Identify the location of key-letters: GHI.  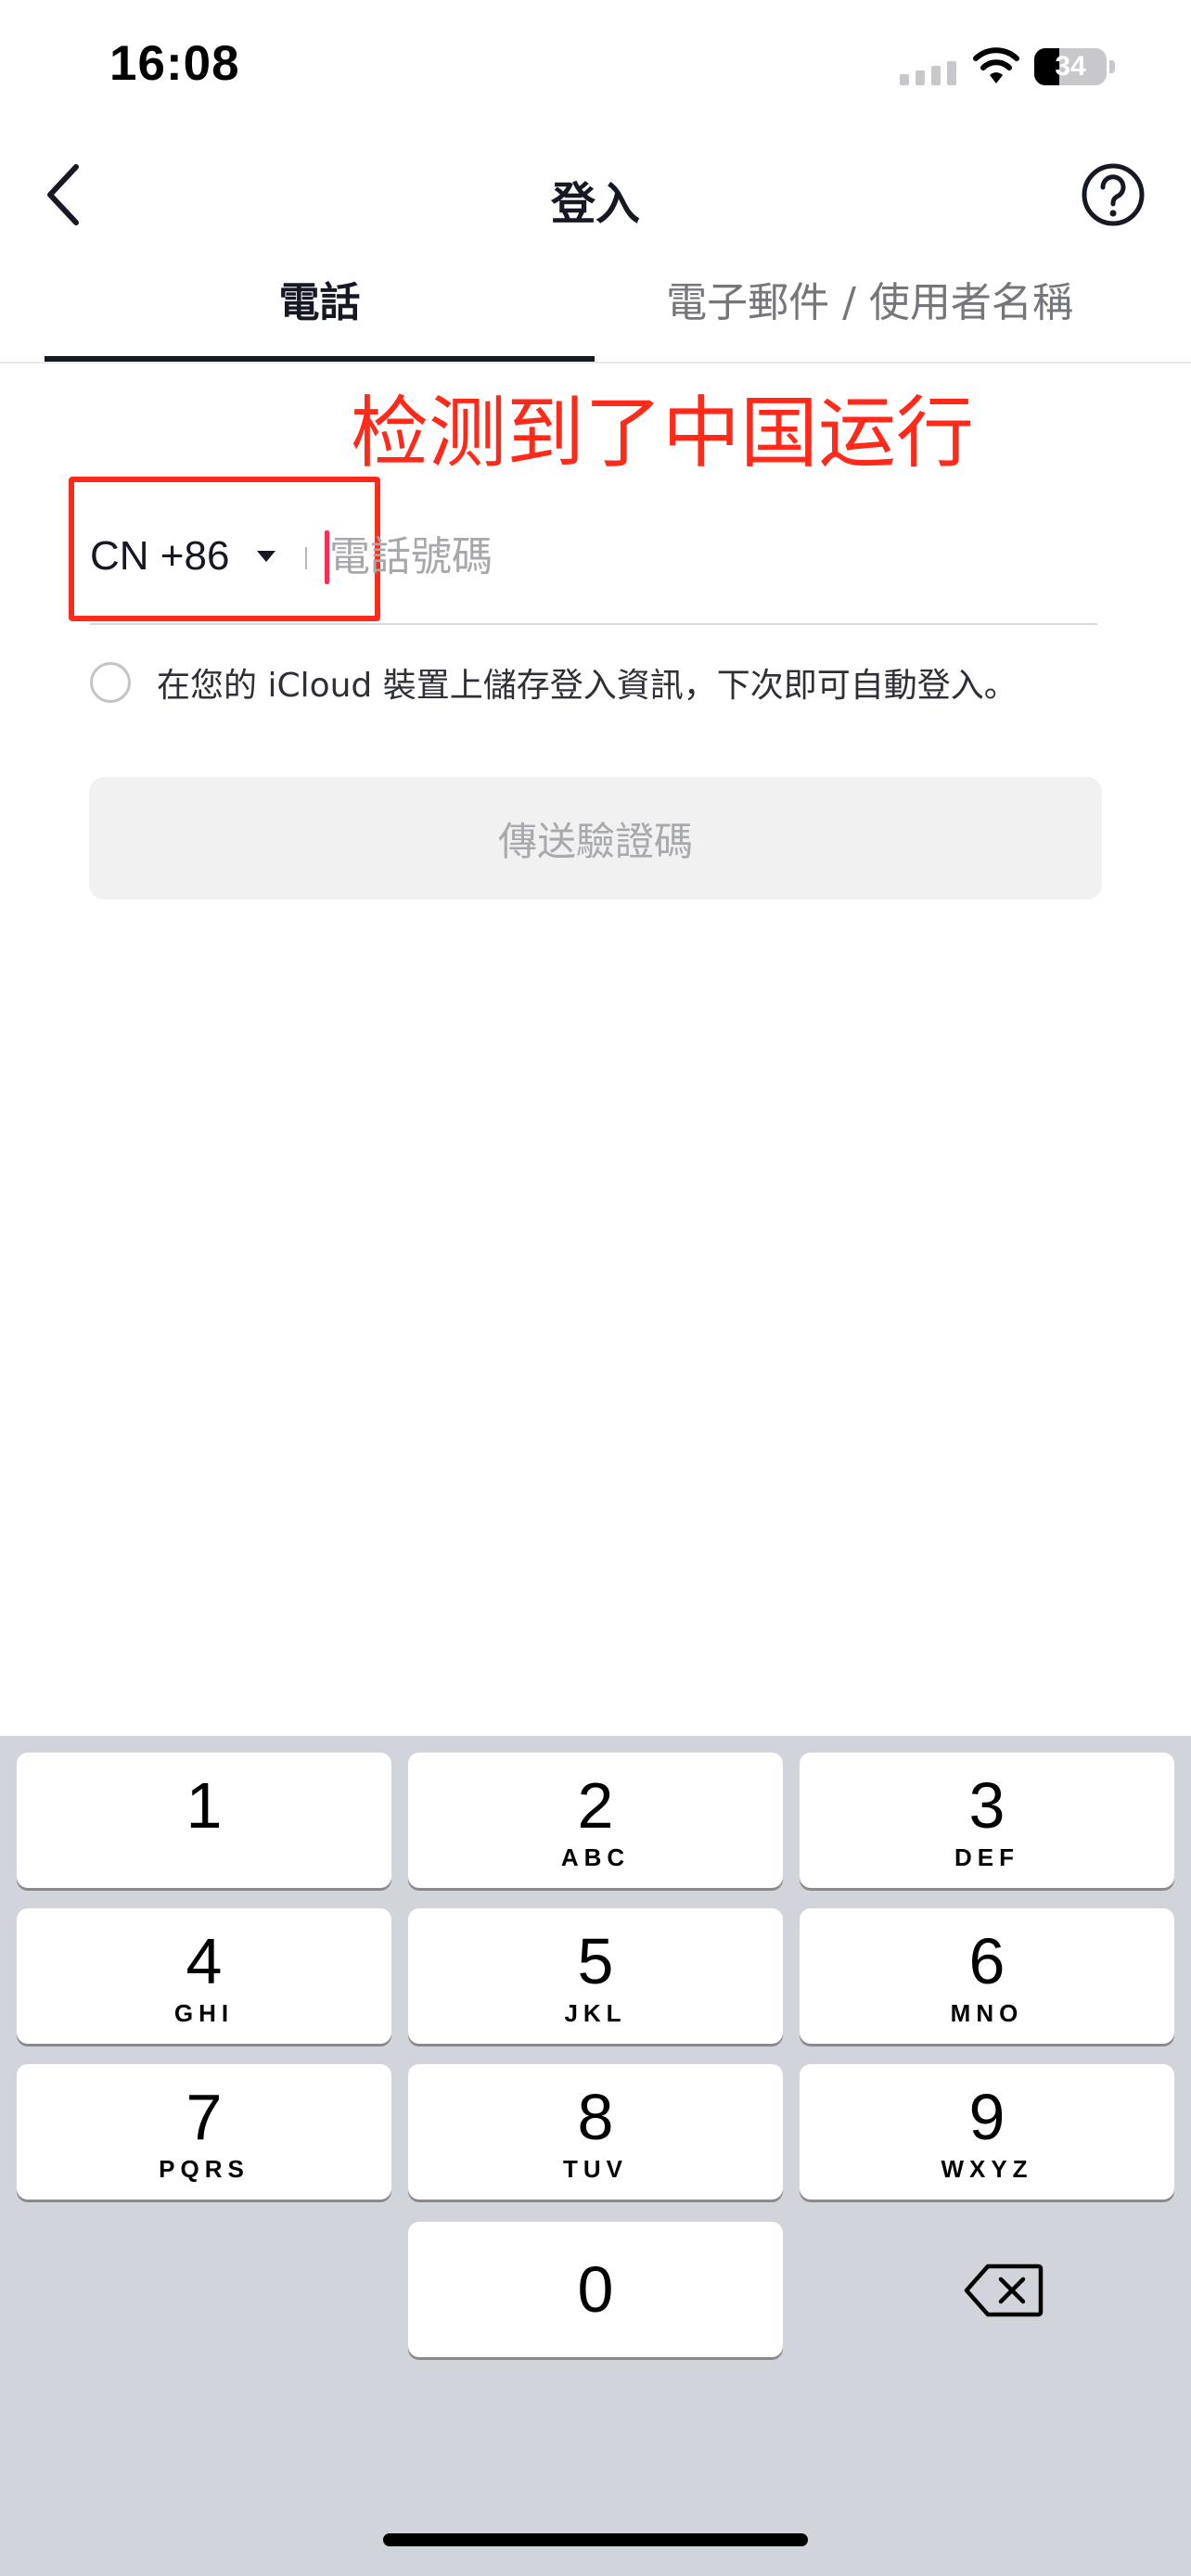
(204, 2013).